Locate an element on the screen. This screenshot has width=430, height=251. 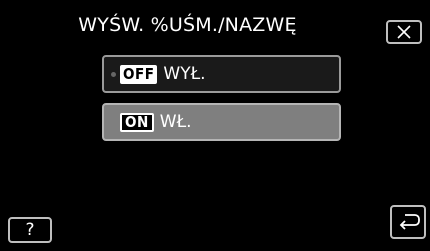
on-badge: ON is located at coordinates (137, 122).